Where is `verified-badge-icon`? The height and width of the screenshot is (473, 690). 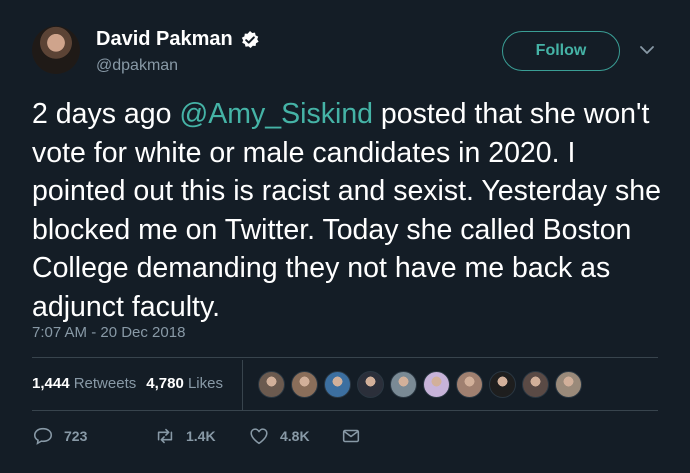
verified-badge-icon is located at coordinates (250, 40).